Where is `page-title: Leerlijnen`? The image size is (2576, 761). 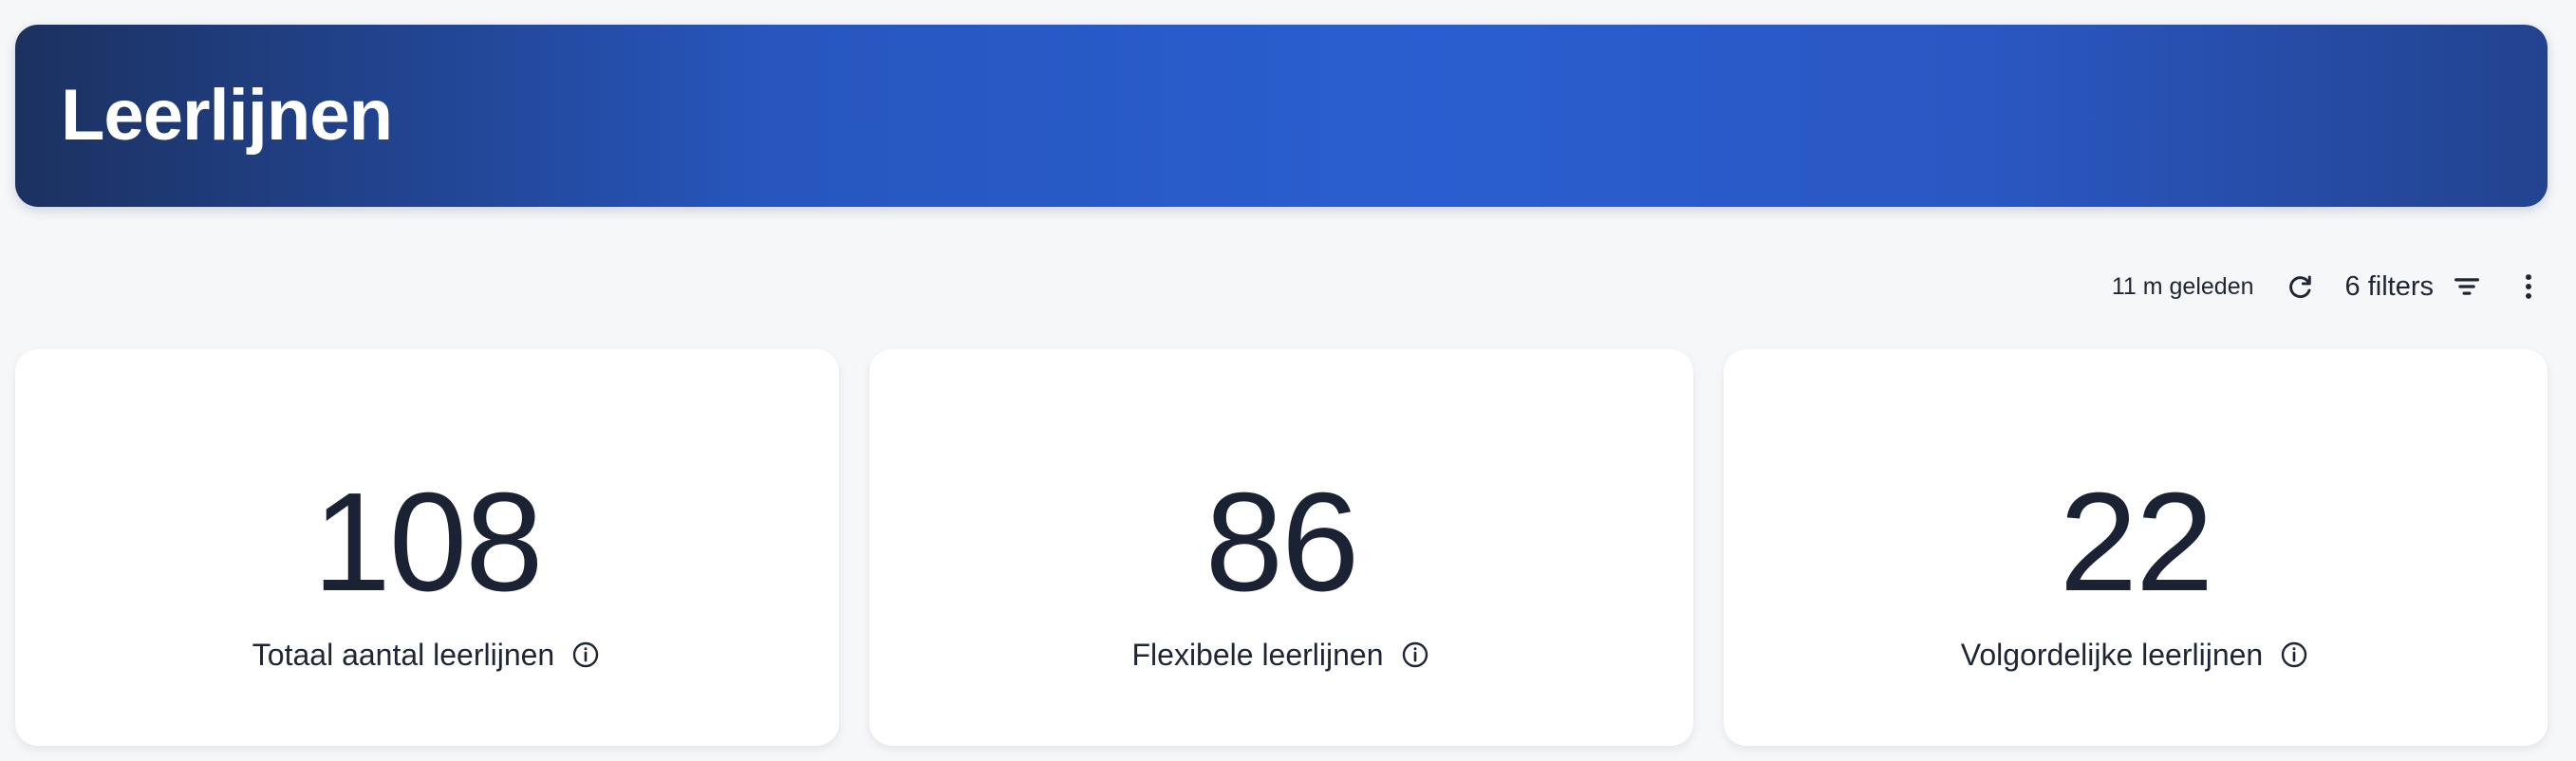 page-title: Leerlijnen is located at coordinates (227, 115).